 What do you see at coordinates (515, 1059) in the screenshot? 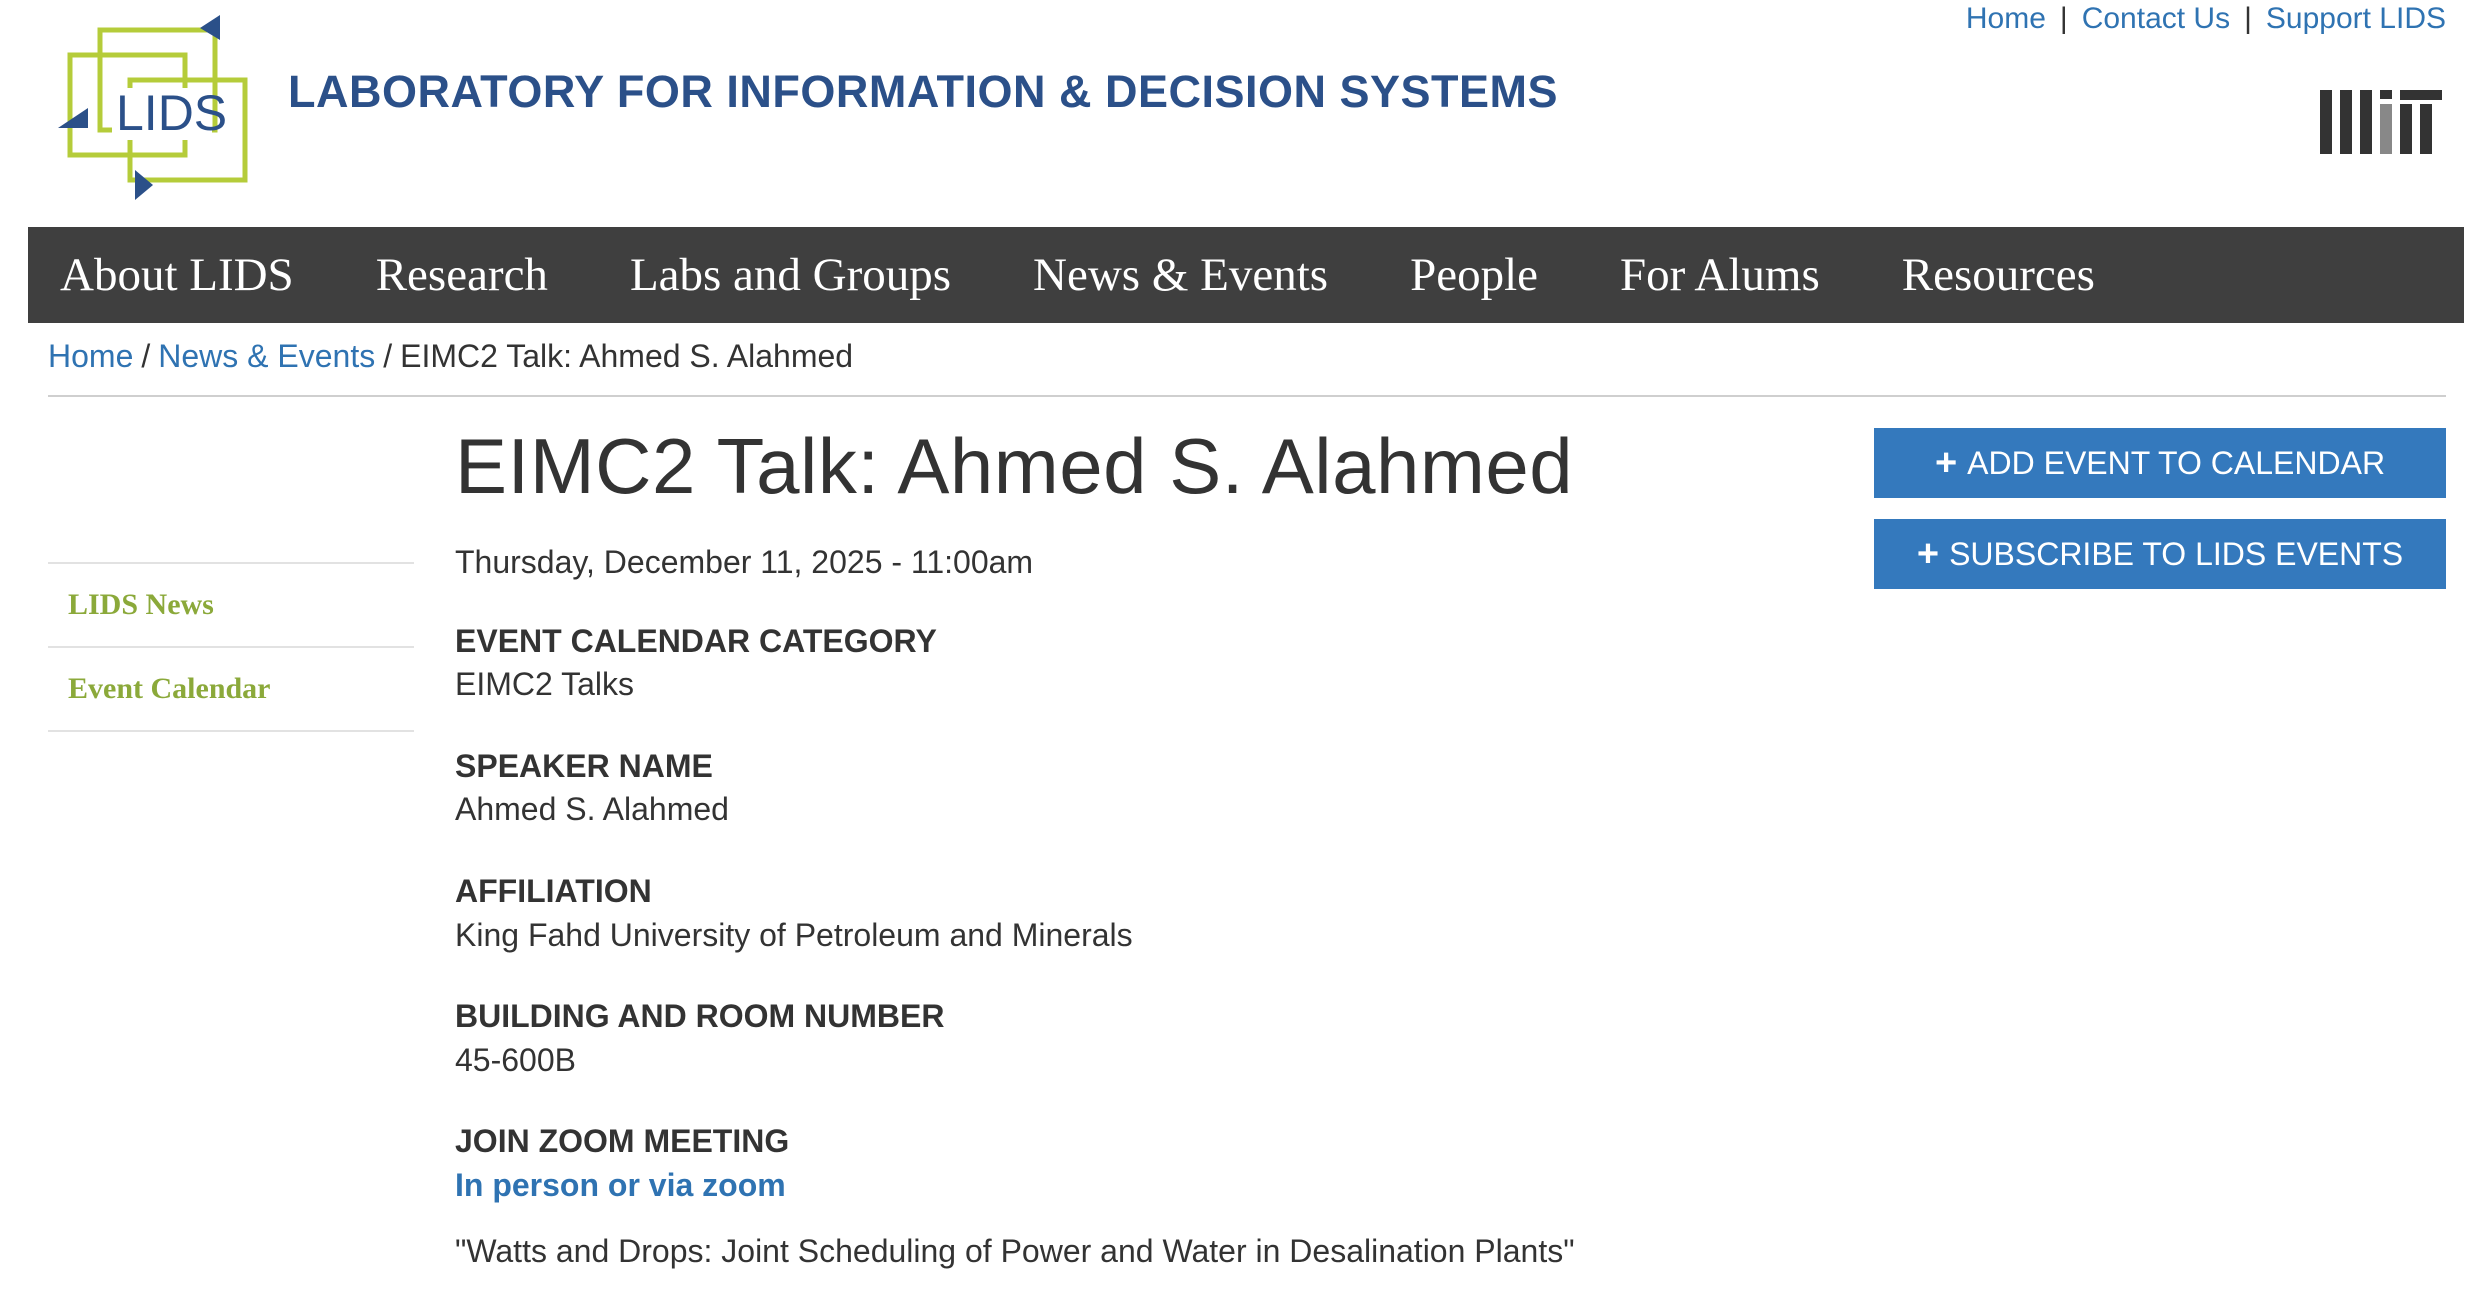
I see `field-value: 45-600B` at bounding box center [515, 1059].